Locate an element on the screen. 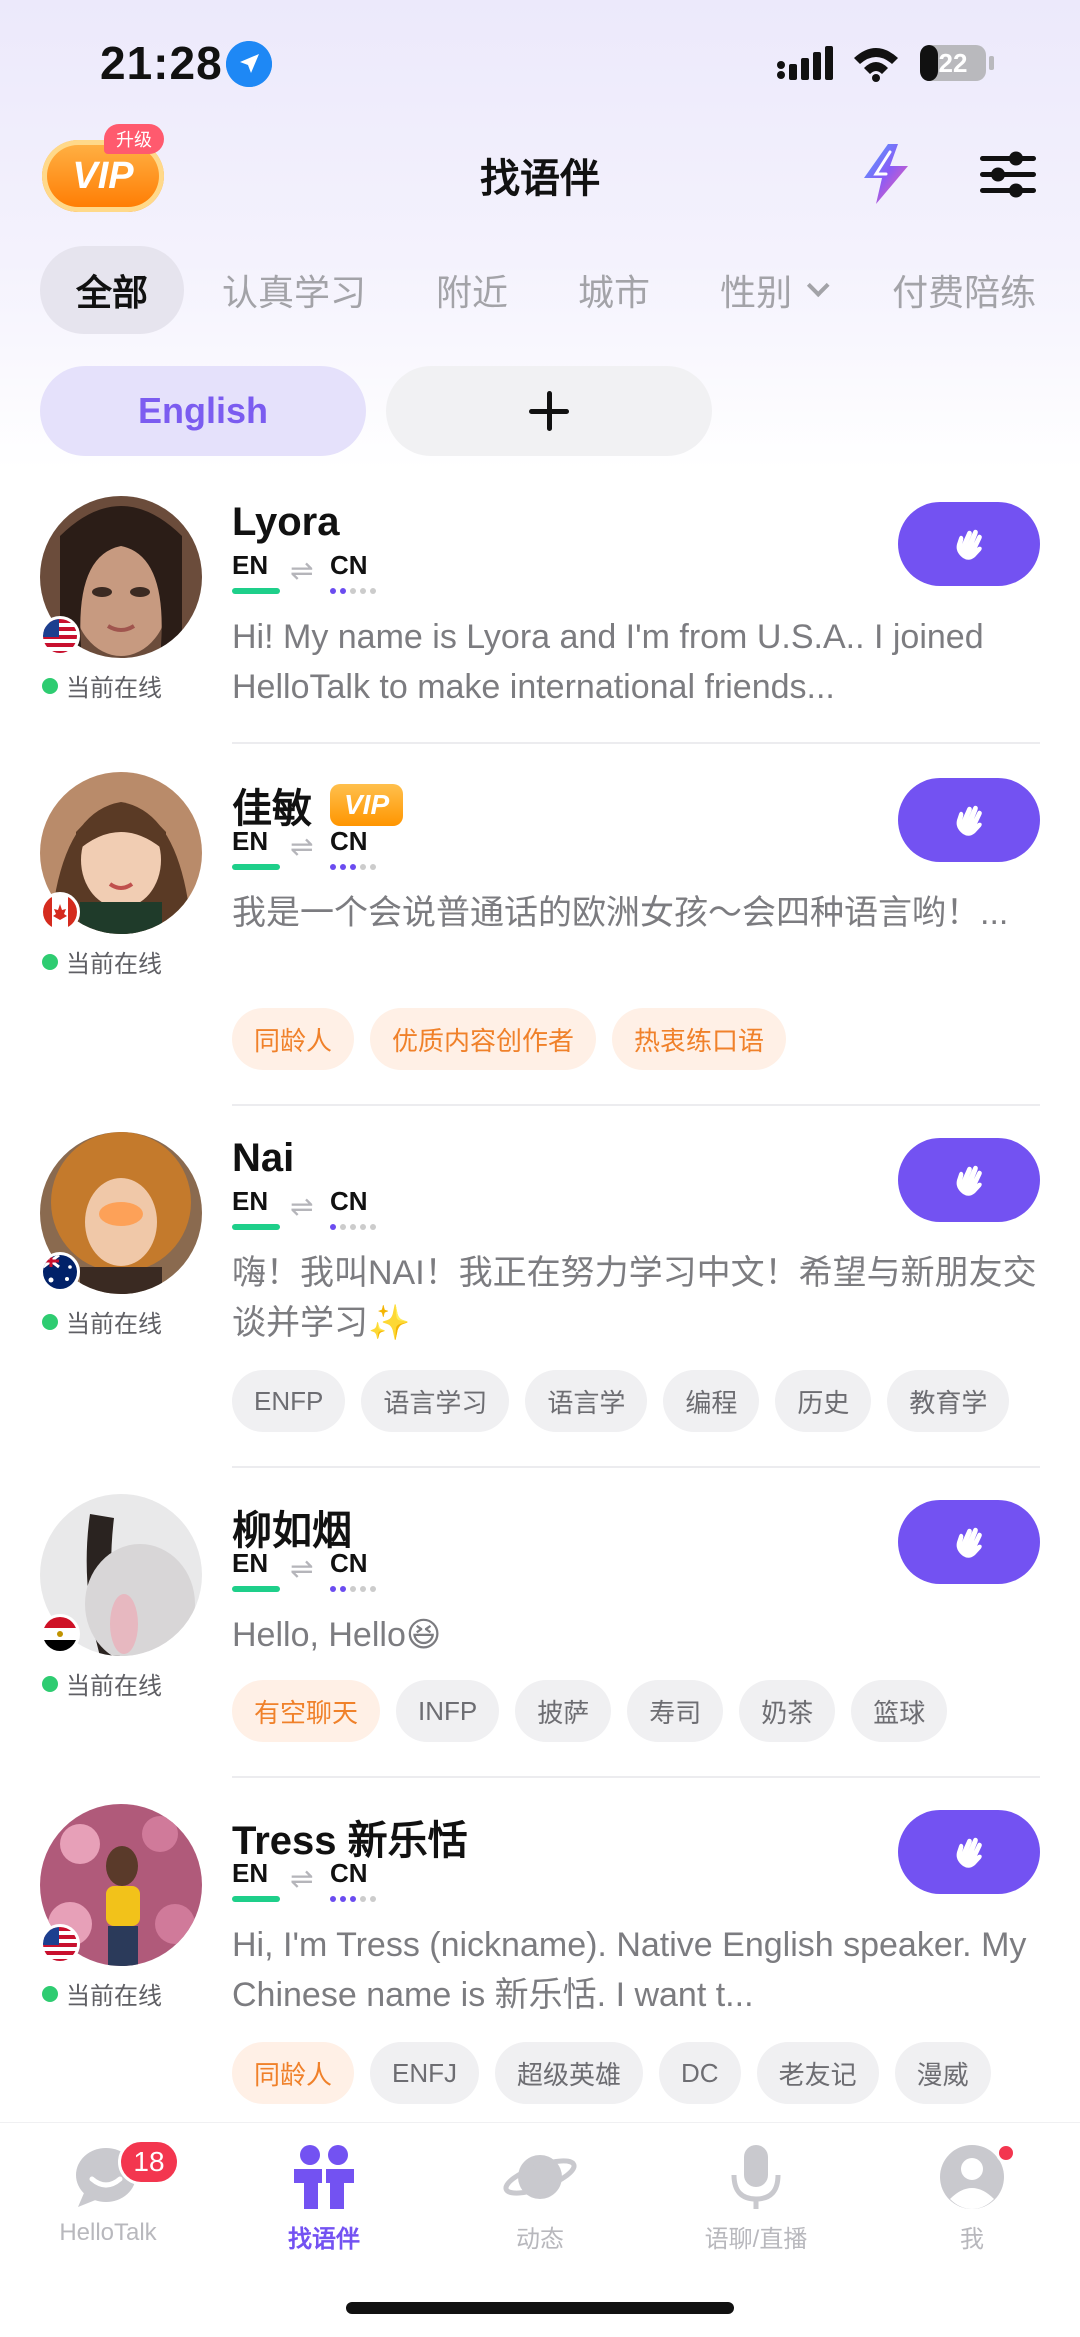 The image size is (1080, 2337). user-name: Lyora is located at coordinates (285, 522).